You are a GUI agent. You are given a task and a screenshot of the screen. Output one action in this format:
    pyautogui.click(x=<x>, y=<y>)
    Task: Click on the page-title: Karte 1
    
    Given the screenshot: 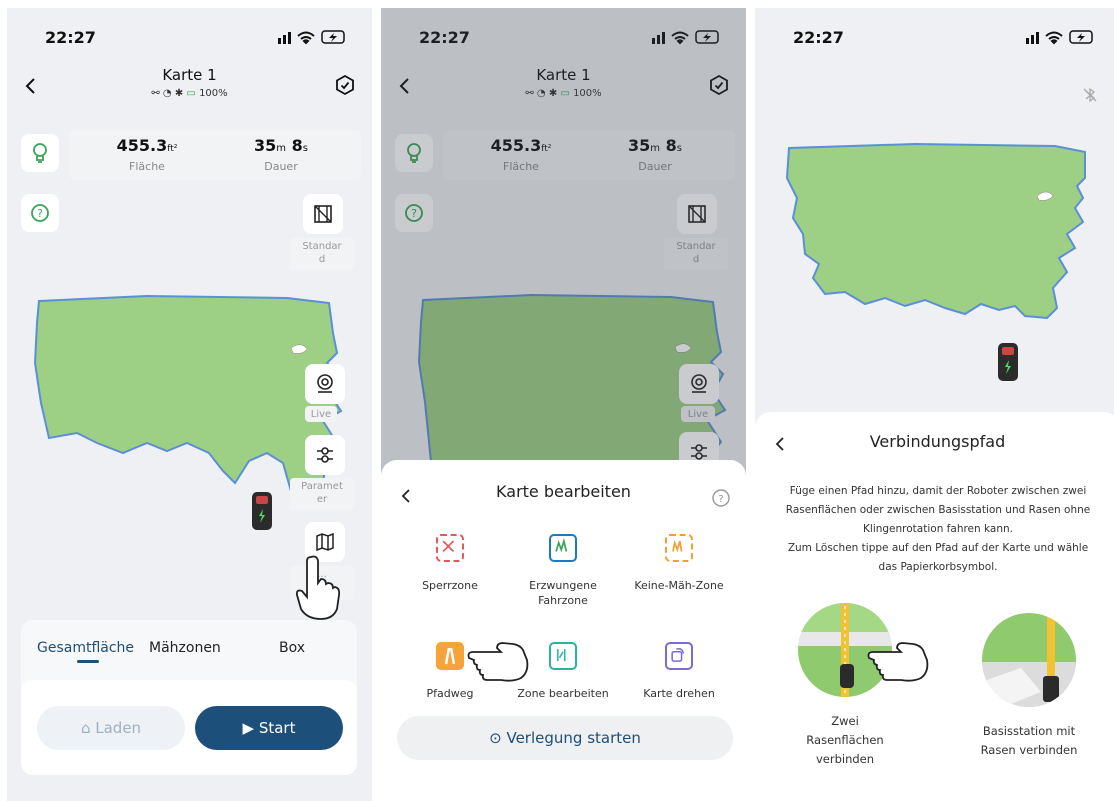 What is the action you would take?
    pyautogui.click(x=189, y=75)
    